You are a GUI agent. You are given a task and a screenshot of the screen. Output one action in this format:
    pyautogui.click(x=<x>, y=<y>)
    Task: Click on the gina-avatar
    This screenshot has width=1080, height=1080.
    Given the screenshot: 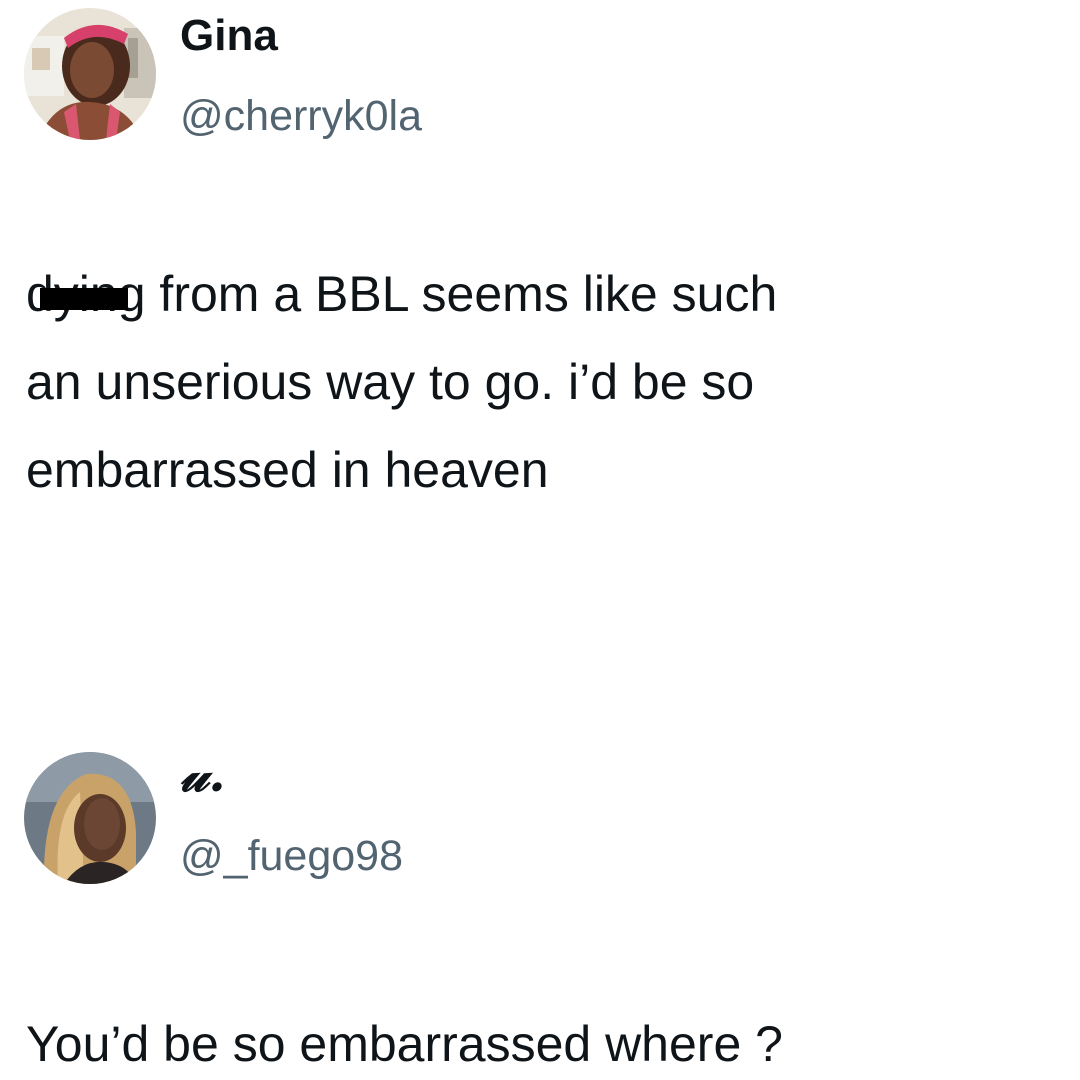 What is the action you would take?
    pyautogui.click(x=90, y=74)
    